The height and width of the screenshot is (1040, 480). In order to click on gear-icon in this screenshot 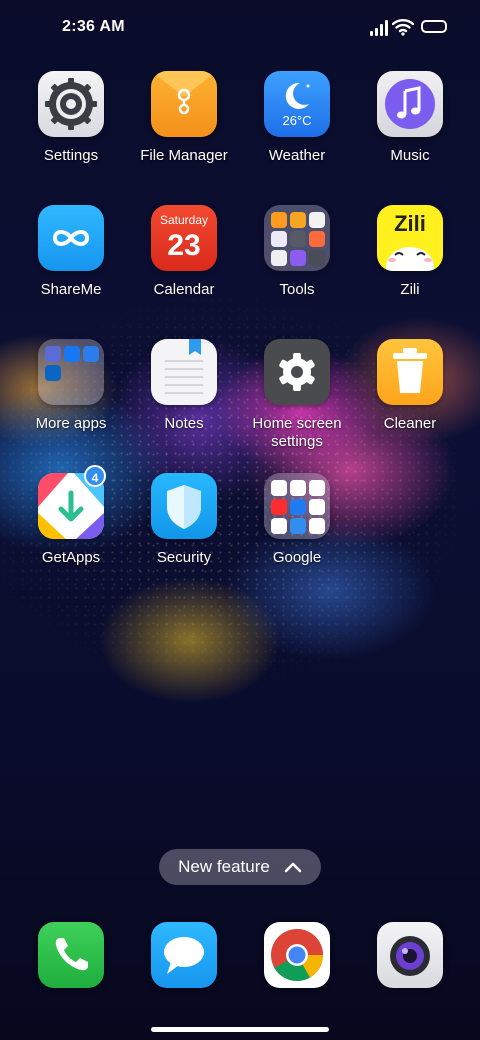, I will do `click(297, 372)`.